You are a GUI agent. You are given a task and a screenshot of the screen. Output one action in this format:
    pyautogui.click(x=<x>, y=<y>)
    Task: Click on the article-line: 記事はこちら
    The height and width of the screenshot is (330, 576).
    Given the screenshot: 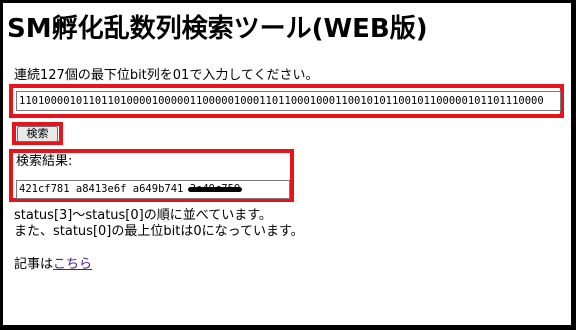 What is the action you would take?
    pyautogui.click(x=53, y=265)
    